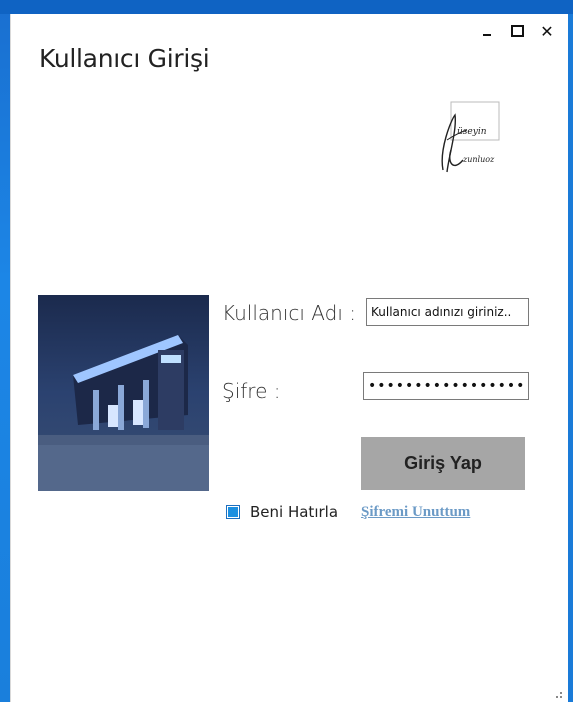  I want to click on window-title: Kullanıcı Girişi, so click(124, 58).